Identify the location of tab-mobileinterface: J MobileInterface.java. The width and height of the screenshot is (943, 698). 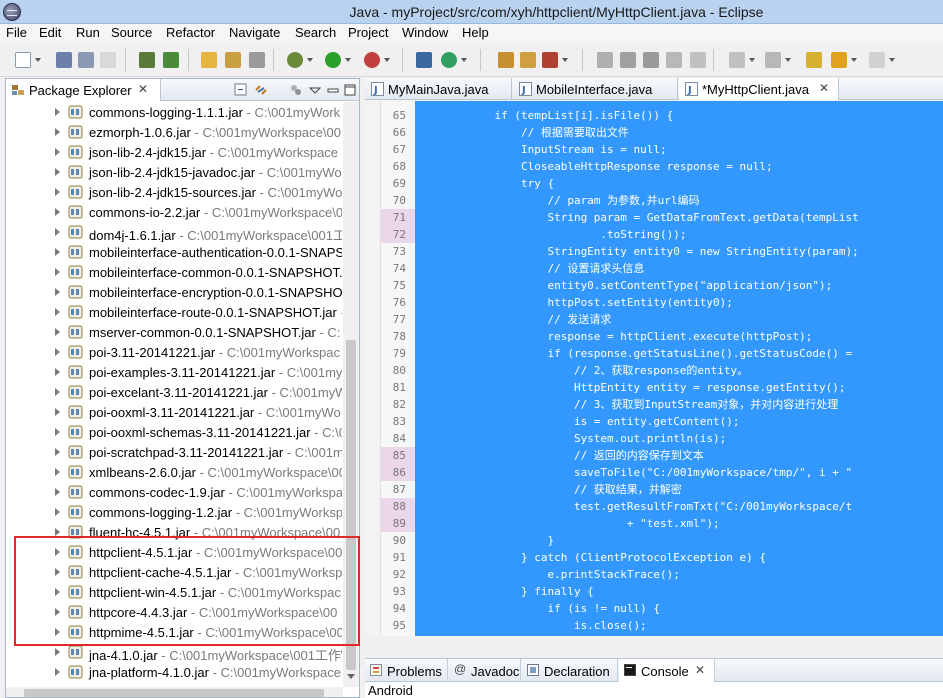
(595, 89).